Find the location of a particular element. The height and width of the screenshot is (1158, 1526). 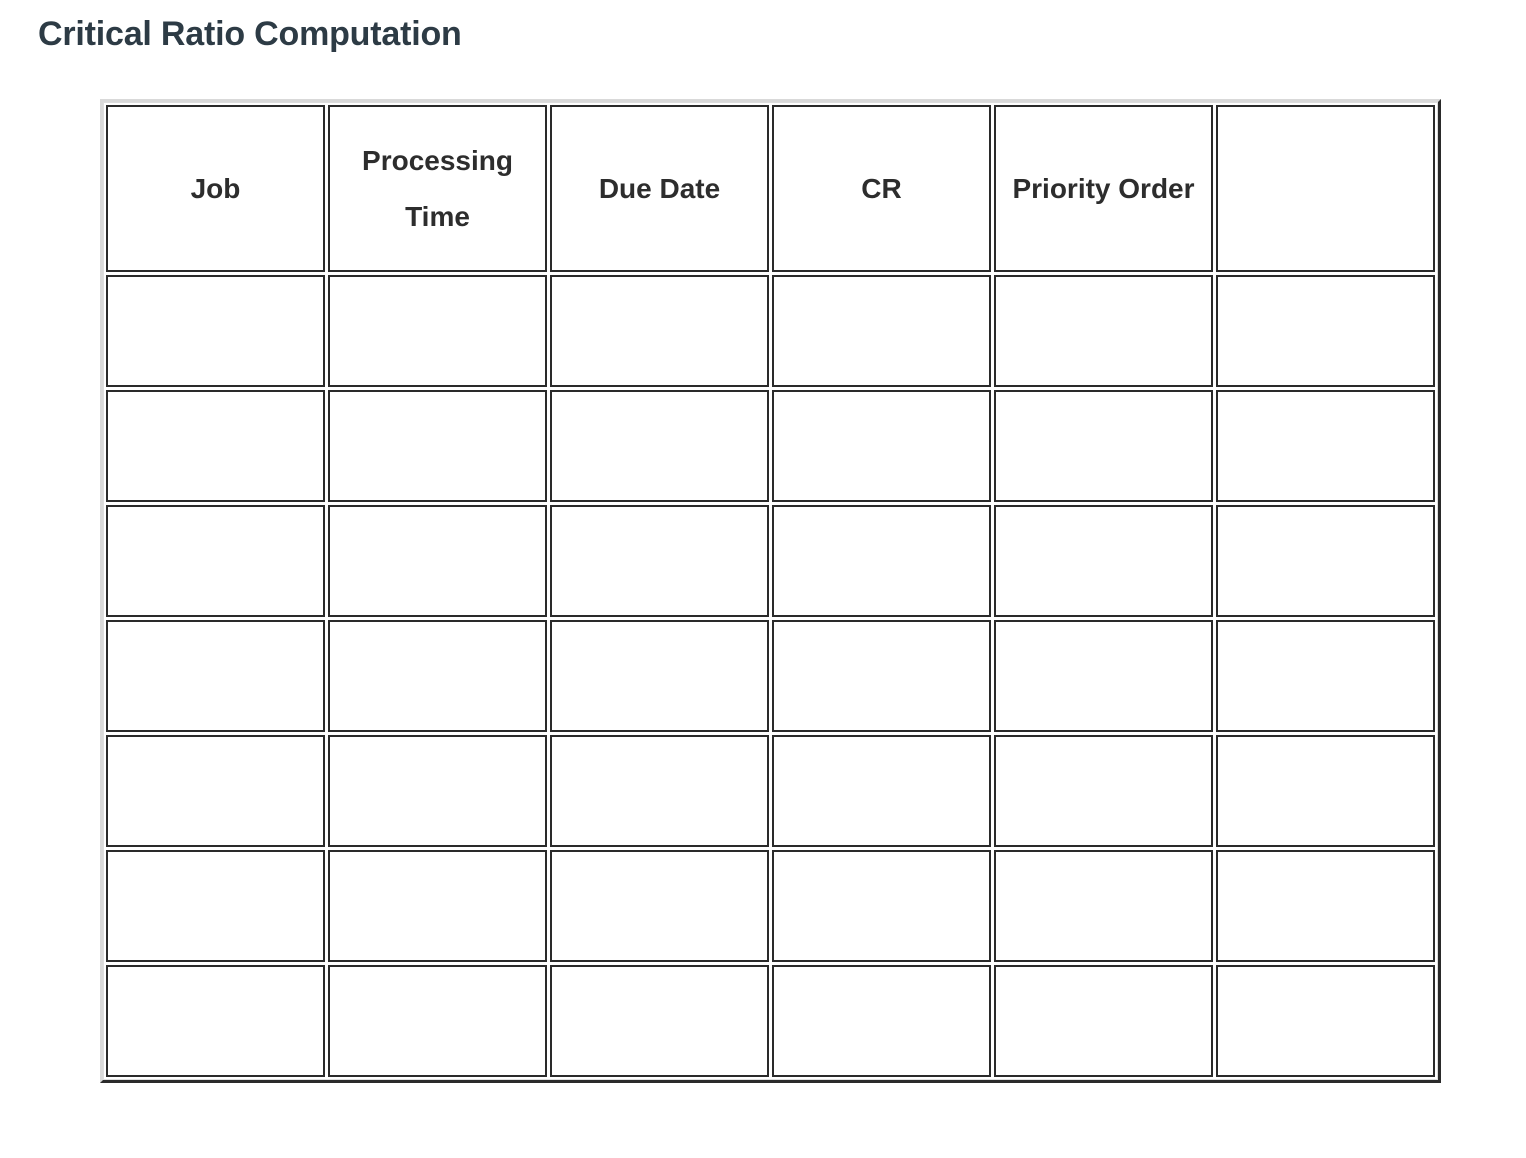

column-header-processing-time-inner: Processing Time is located at coordinates (437, 188).